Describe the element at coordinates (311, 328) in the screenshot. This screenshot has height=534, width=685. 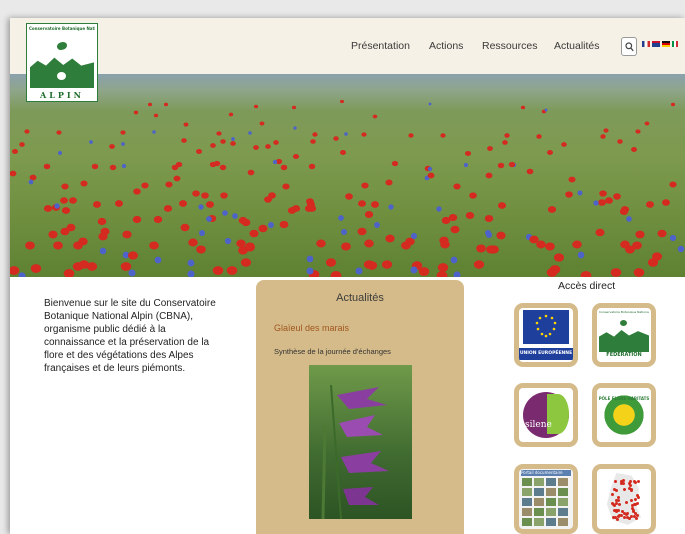
I see `news-item-title: Glaïeul des marais` at that location.